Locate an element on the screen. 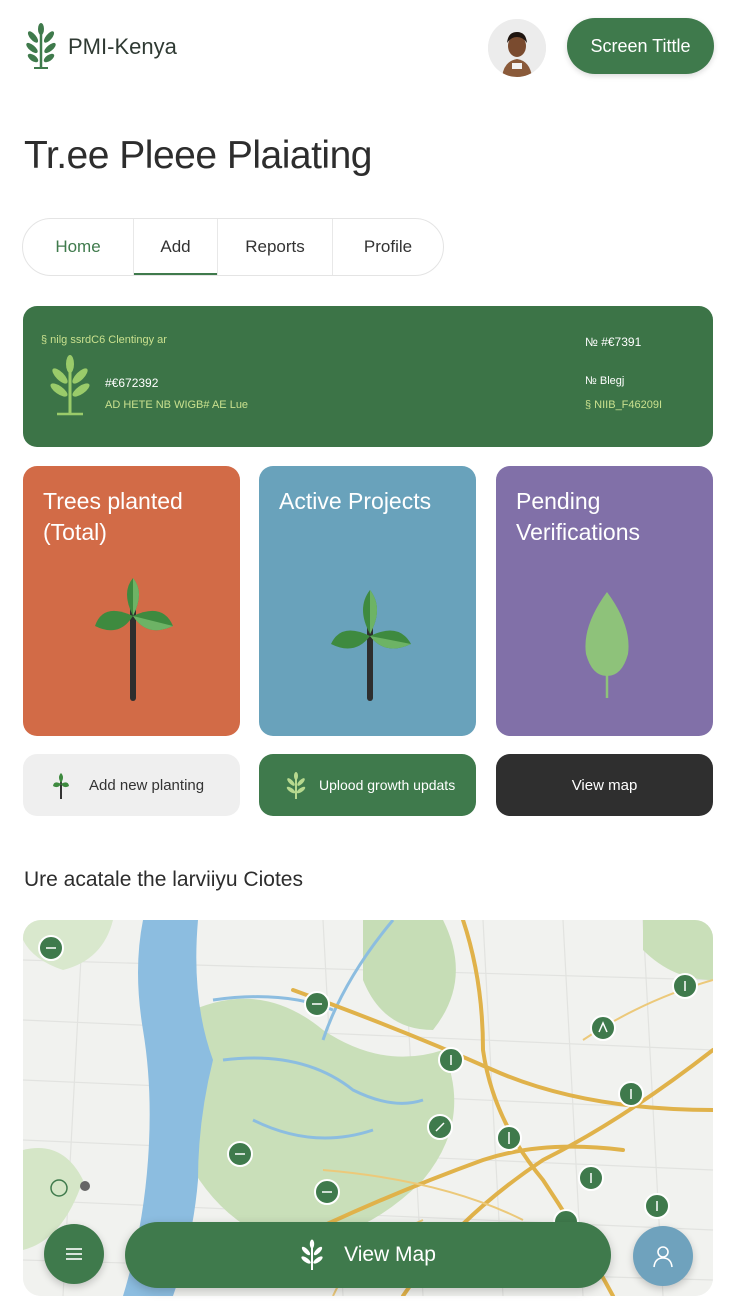 This screenshot has width=736, height=1312. avatar is located at coordinates (517, 48).